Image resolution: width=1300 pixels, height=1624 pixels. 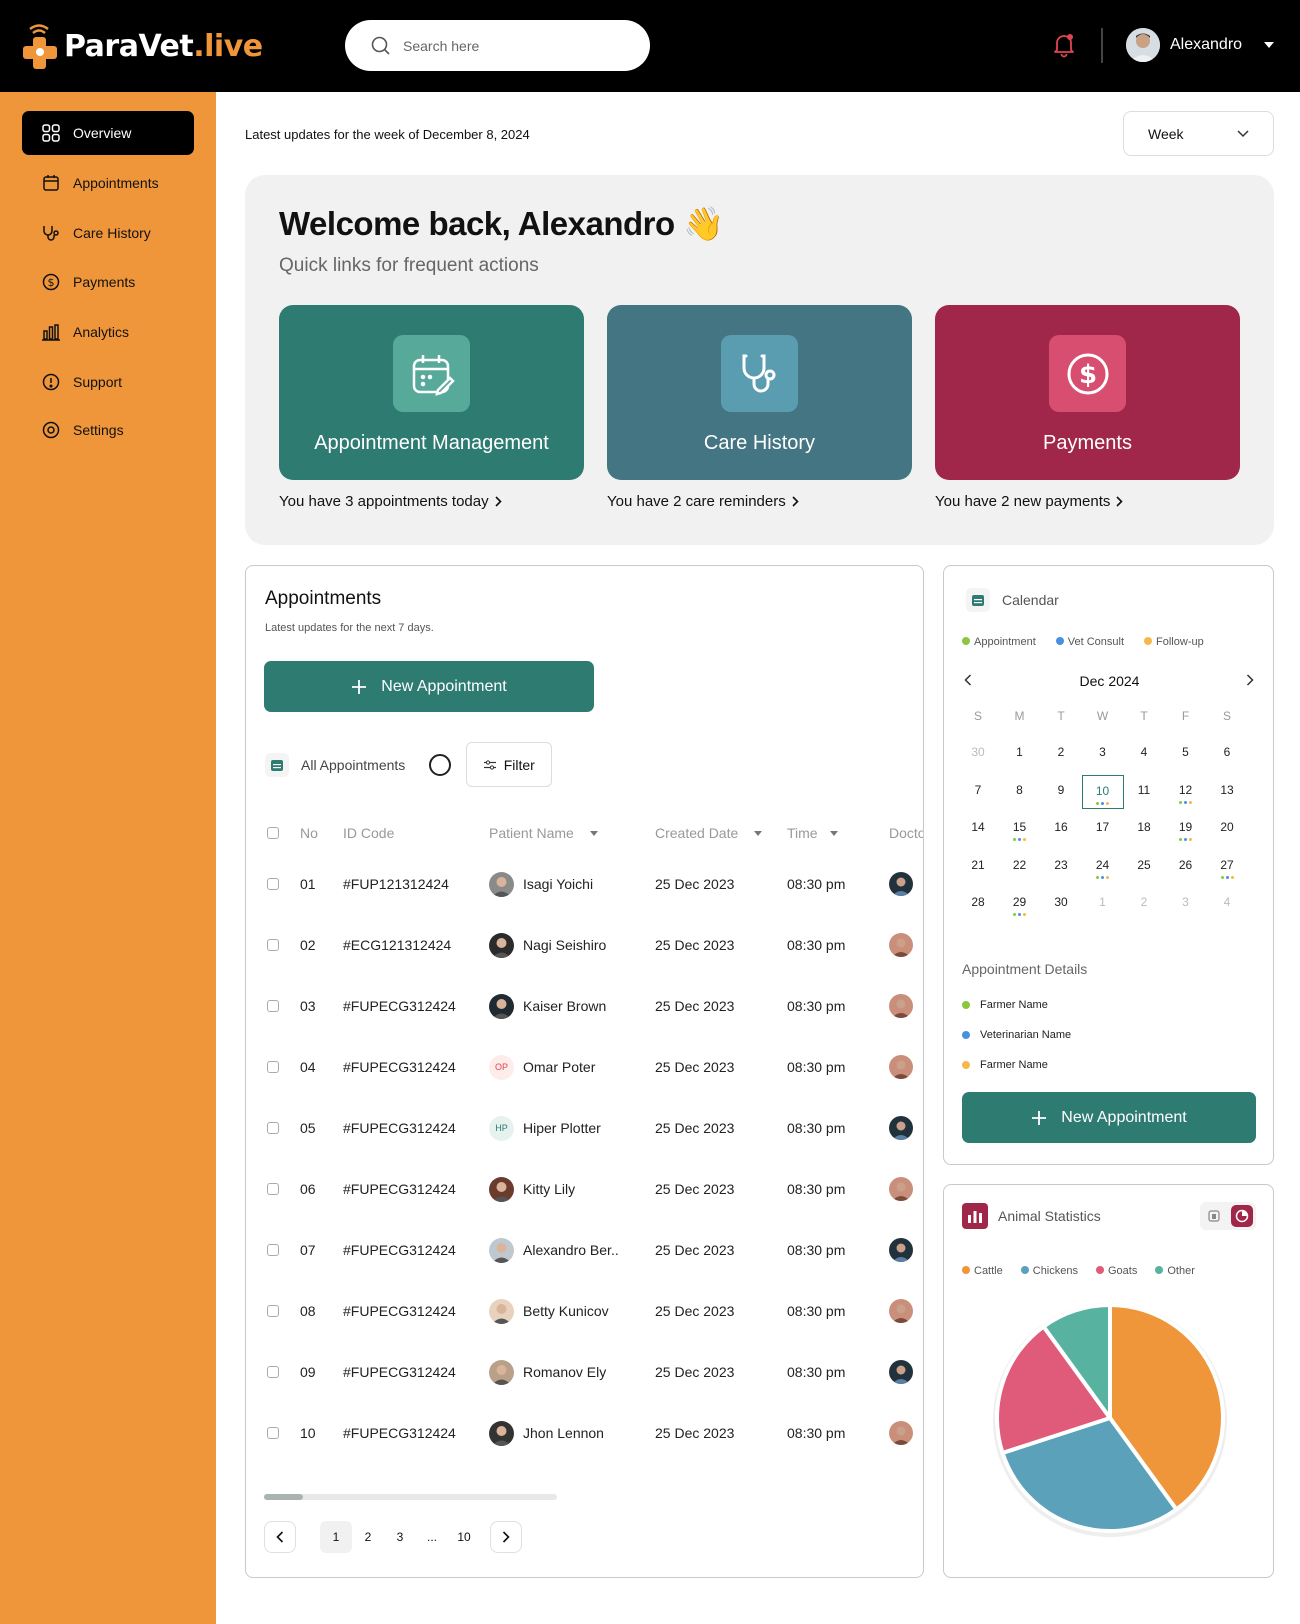 What do you see at coordinates (1198, 133) in the screenshot?
I see `period-select: Week` at bounding box center [1198, 133].